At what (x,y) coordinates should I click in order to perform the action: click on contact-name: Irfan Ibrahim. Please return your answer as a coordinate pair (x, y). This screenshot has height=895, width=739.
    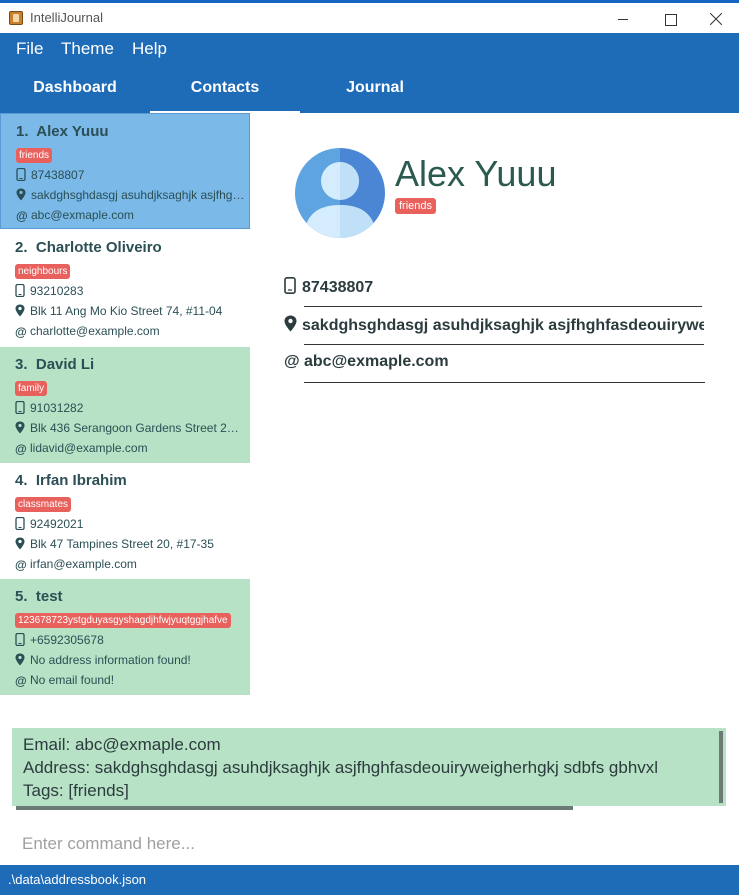
    Looking at the image, I should click on (81, 480).